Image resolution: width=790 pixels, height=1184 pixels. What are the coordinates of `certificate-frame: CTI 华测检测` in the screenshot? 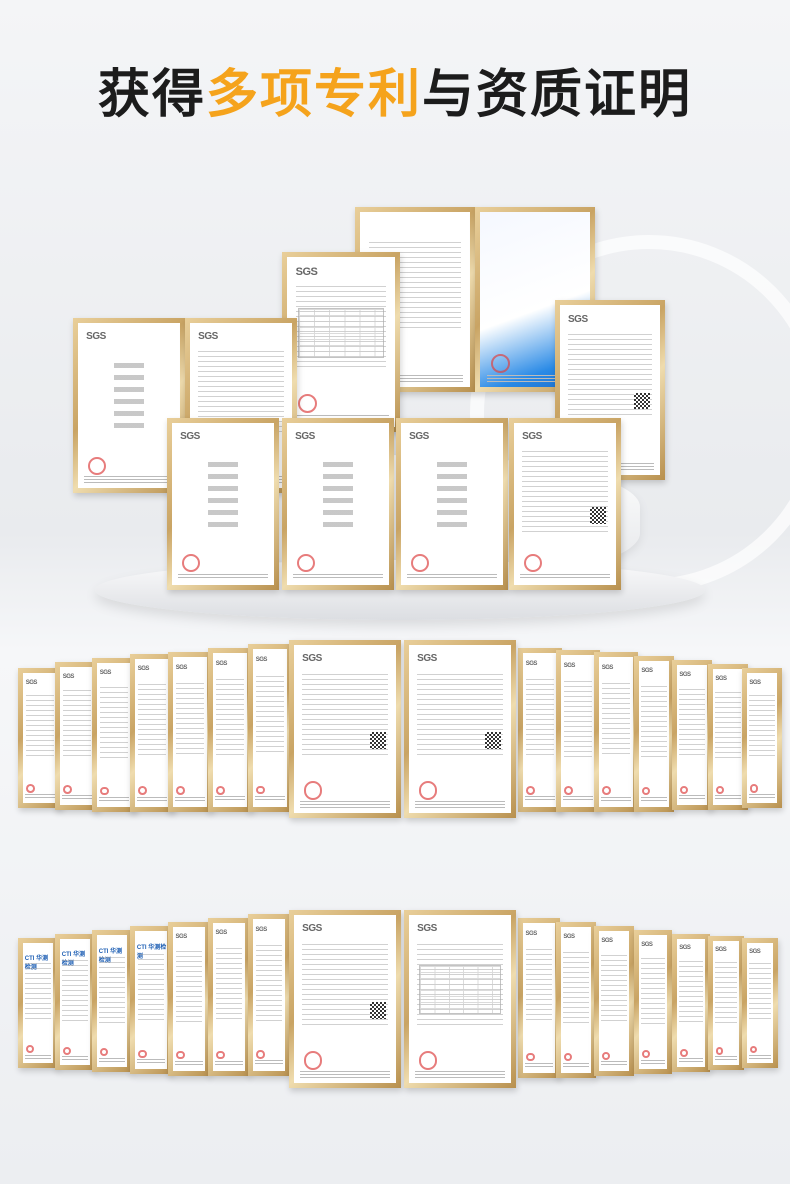 It's located at (112, 1001).